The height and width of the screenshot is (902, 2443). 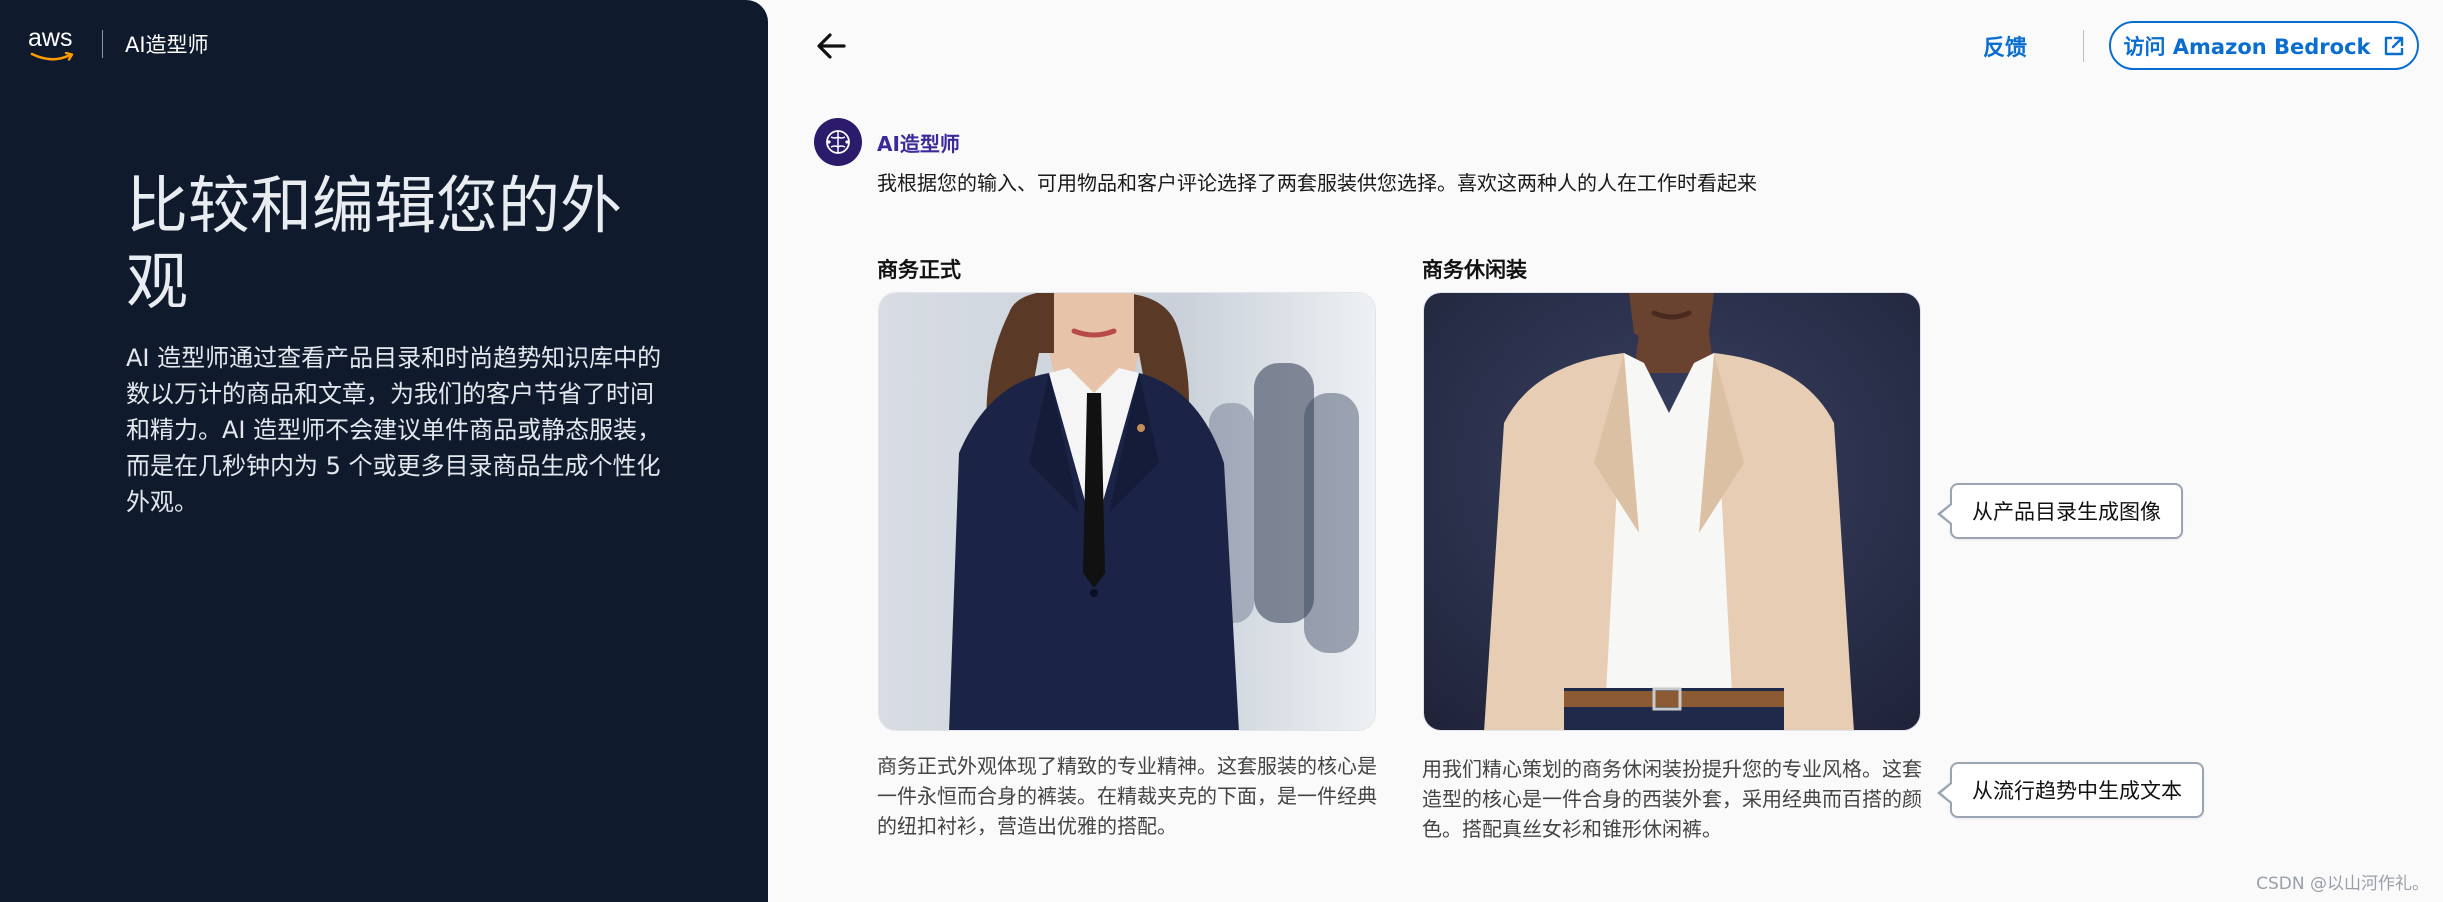 I want to click on visit-bedrock-label: 访问 Amazon Bedrock, so click(x=2247, y=46).